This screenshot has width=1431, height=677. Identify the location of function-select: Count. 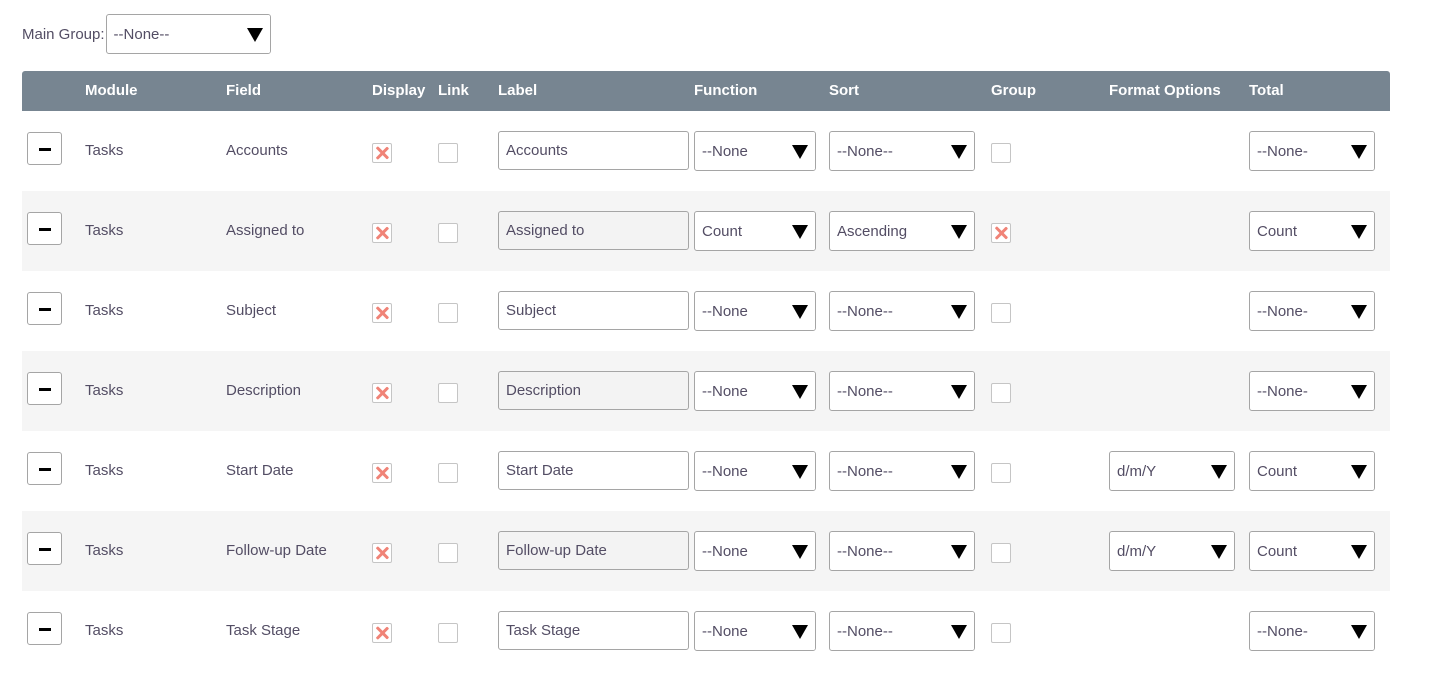
(755, 231).